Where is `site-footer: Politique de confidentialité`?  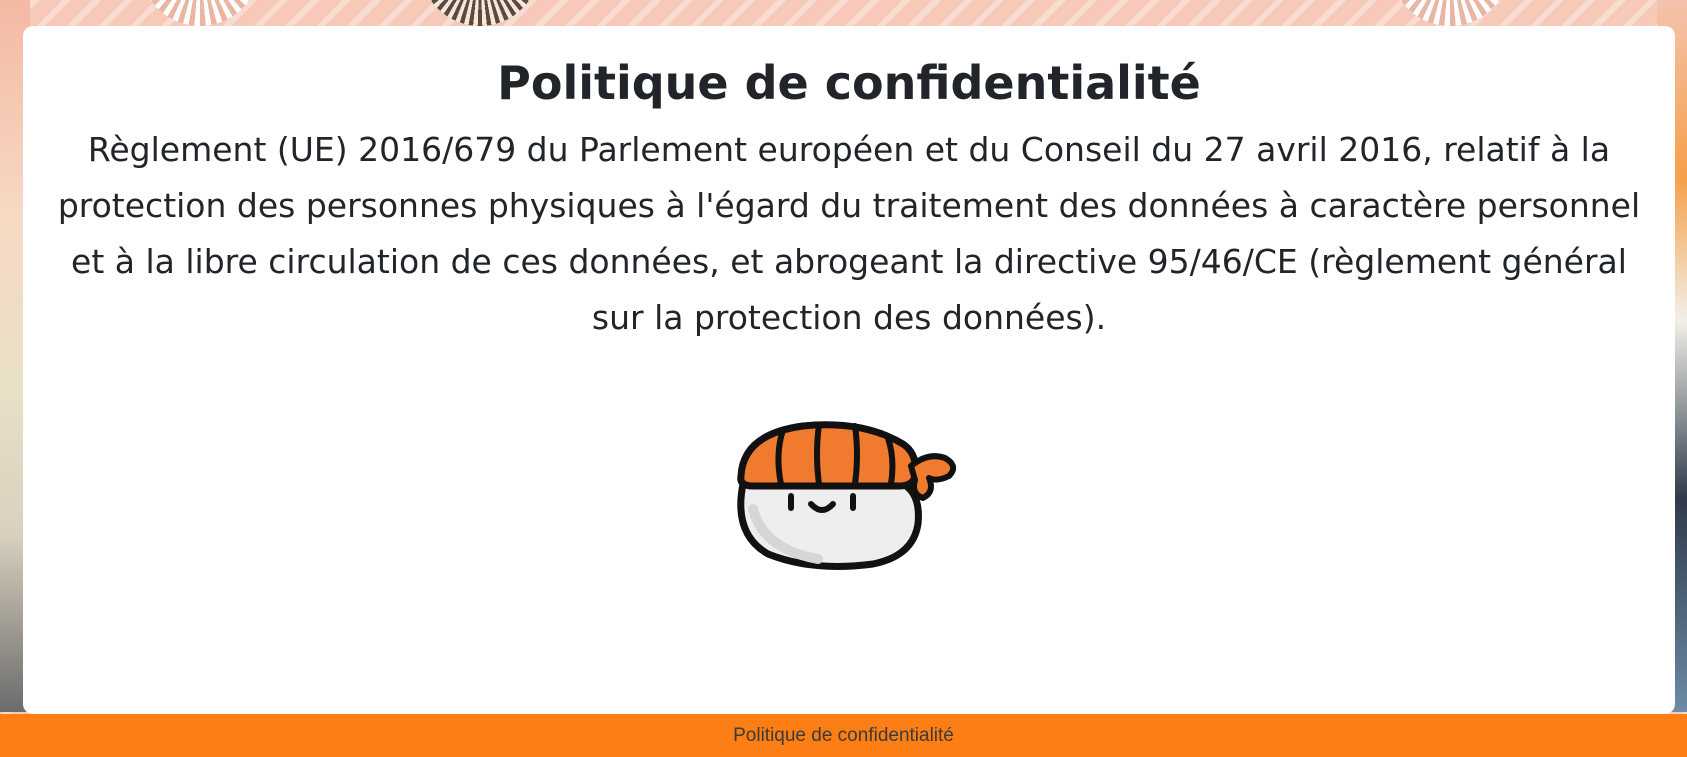 site-footer: Politique de confidentialité is located at coordinates (843, 735).